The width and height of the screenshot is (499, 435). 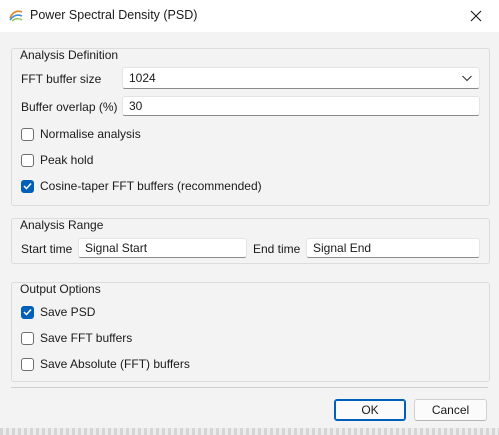 I want to click on close-button, so click(x=476, y=16).